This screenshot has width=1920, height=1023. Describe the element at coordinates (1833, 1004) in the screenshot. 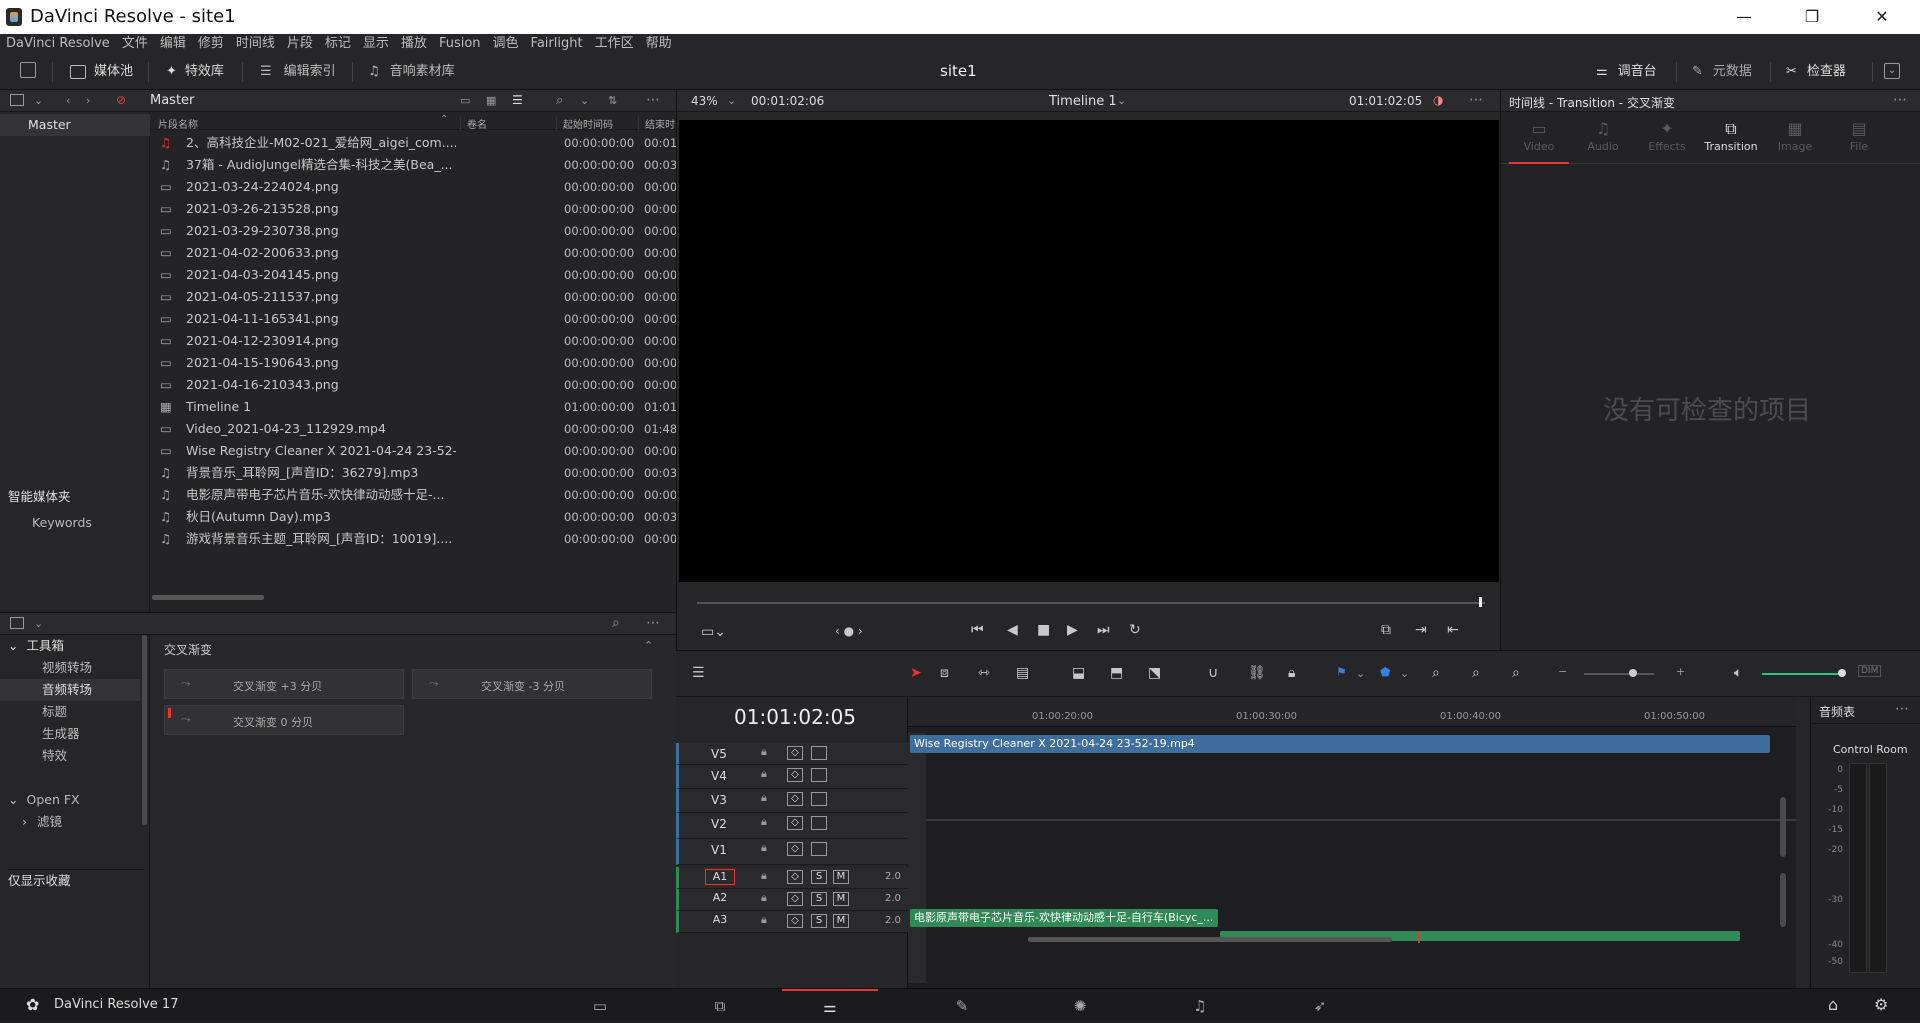

I see `home-icon: ⌂` at that location.